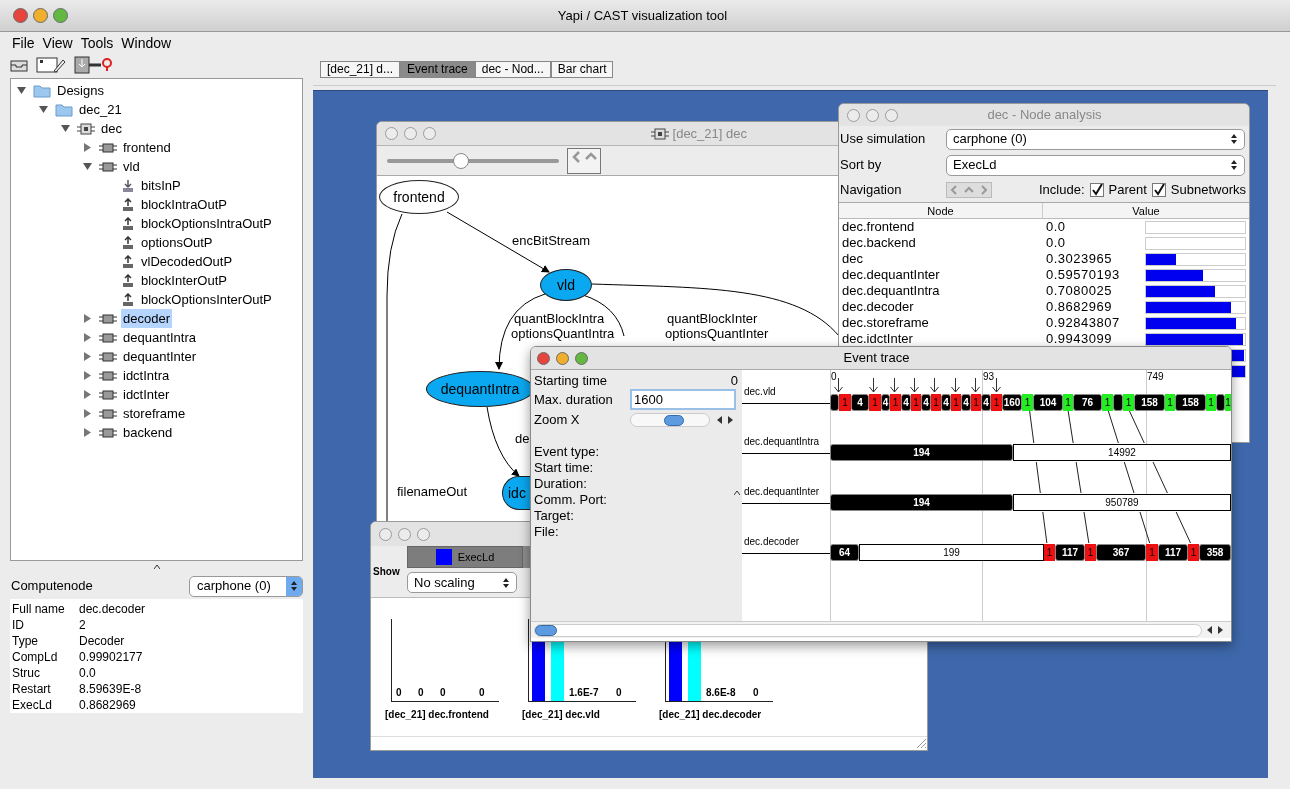 The width and height of the screenshot is (1290, 789). What do you see at coordinates (516, 493) in the screenshot?
I see `graph-node: idc` at bounding box center [516, 493].